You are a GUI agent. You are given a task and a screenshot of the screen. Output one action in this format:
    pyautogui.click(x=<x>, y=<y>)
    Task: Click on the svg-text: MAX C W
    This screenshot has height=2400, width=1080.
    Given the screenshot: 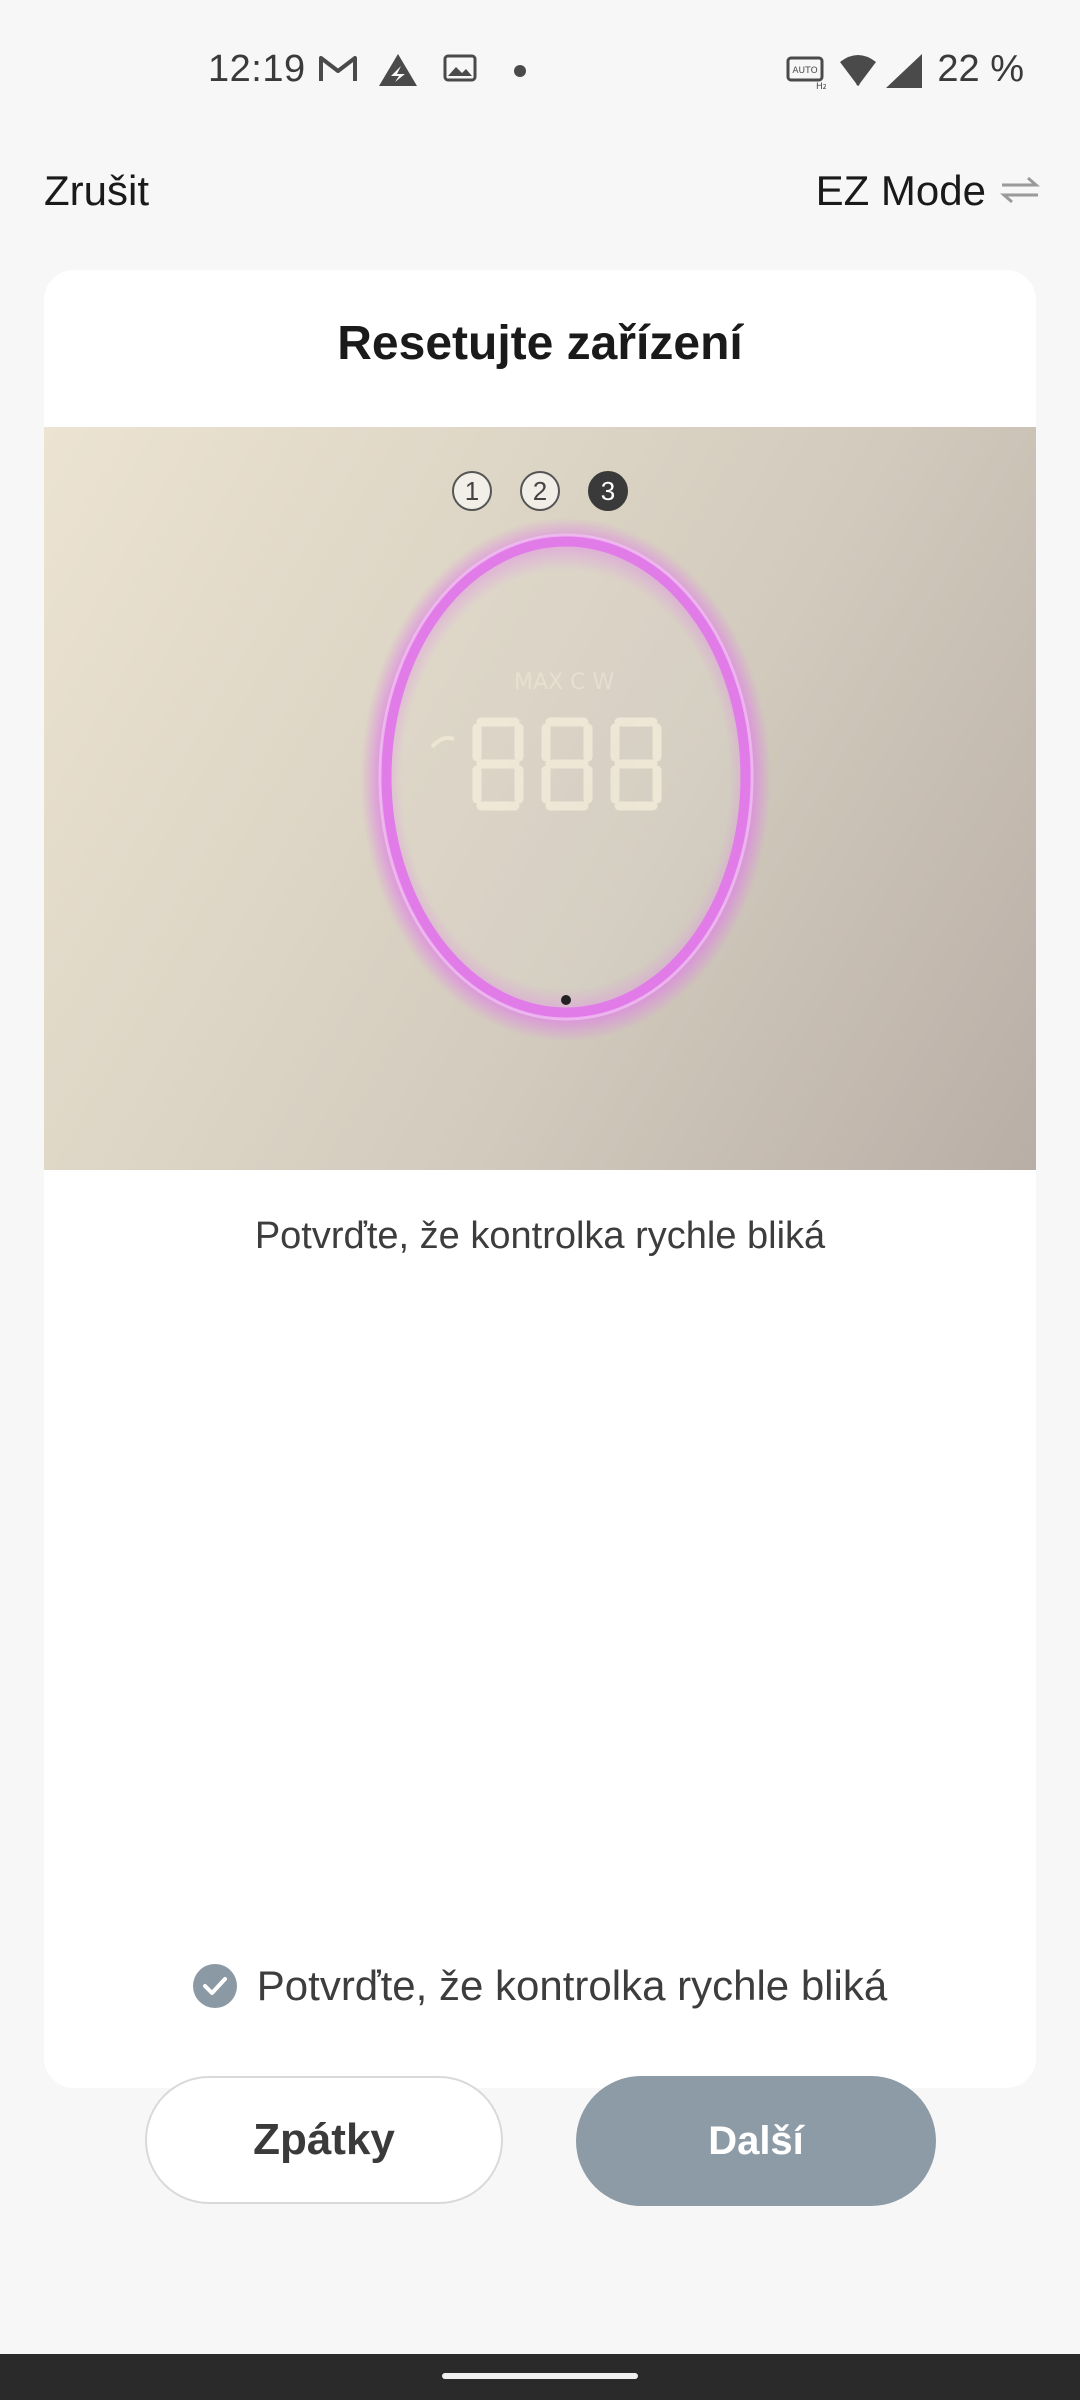 What is the action you would take?
    pyautogui.click(x=564, y=682)
    